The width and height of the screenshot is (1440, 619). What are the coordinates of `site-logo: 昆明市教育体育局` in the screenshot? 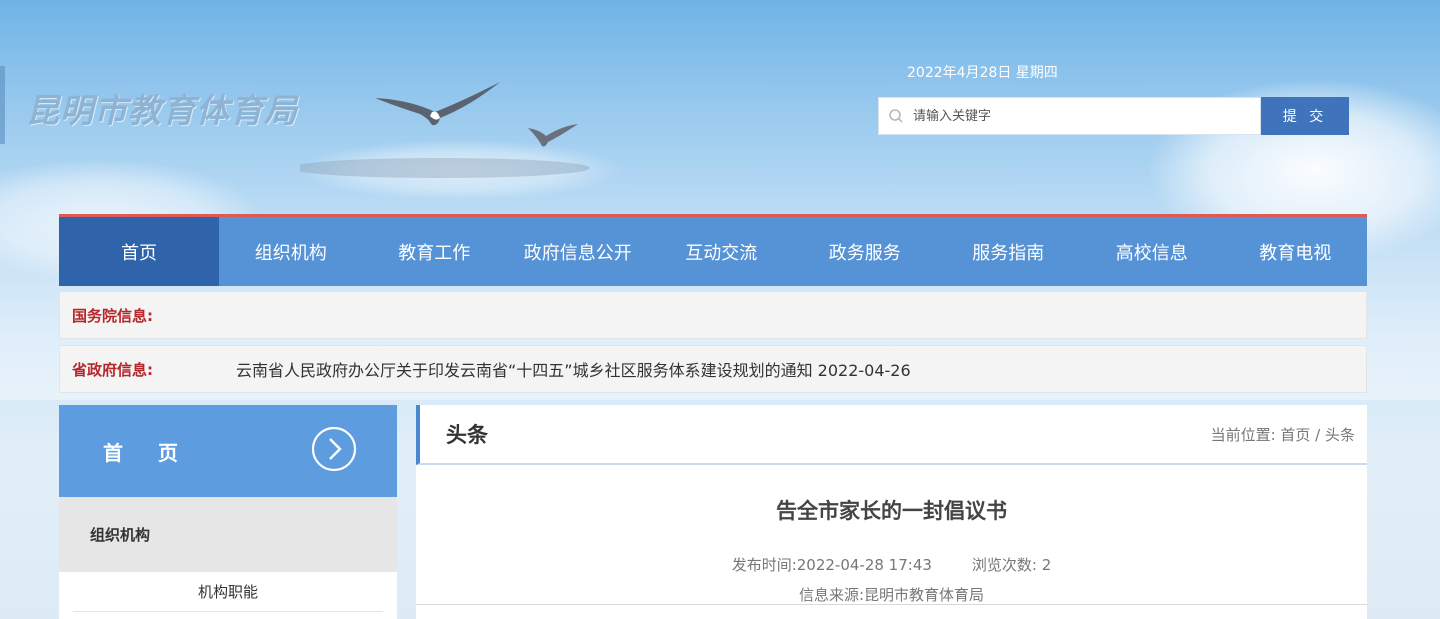 It's located at (162, 110).